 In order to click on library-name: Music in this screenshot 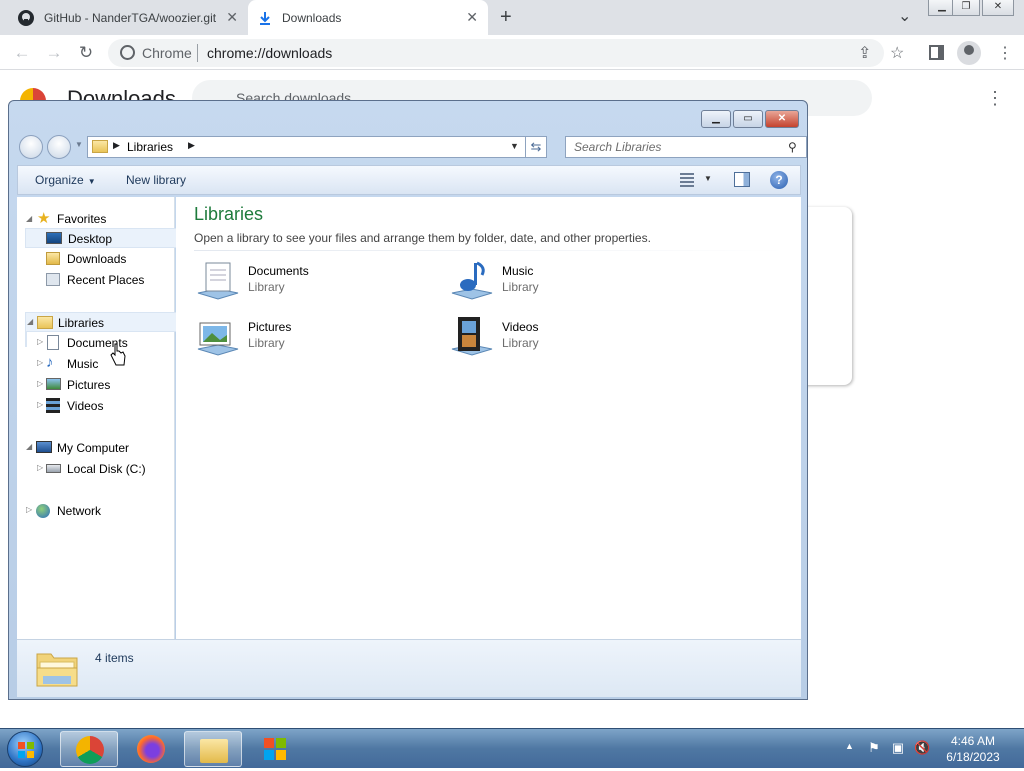, I will do `click(518, 271)`.